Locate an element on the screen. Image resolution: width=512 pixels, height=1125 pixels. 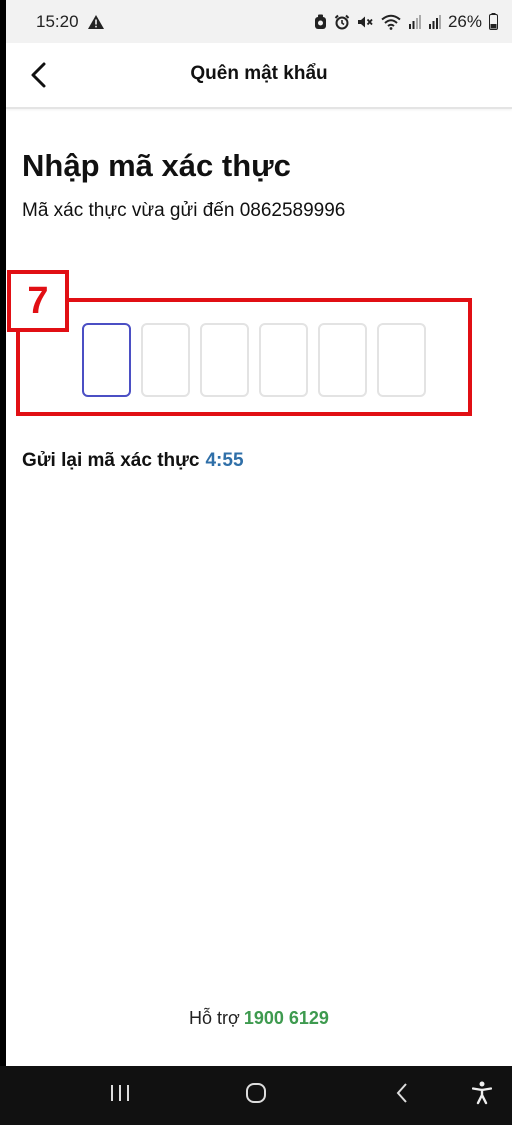
page-subtitle: Mã xác thực vừa gửi đến 0862589996 is located at coordinates (184, 210).